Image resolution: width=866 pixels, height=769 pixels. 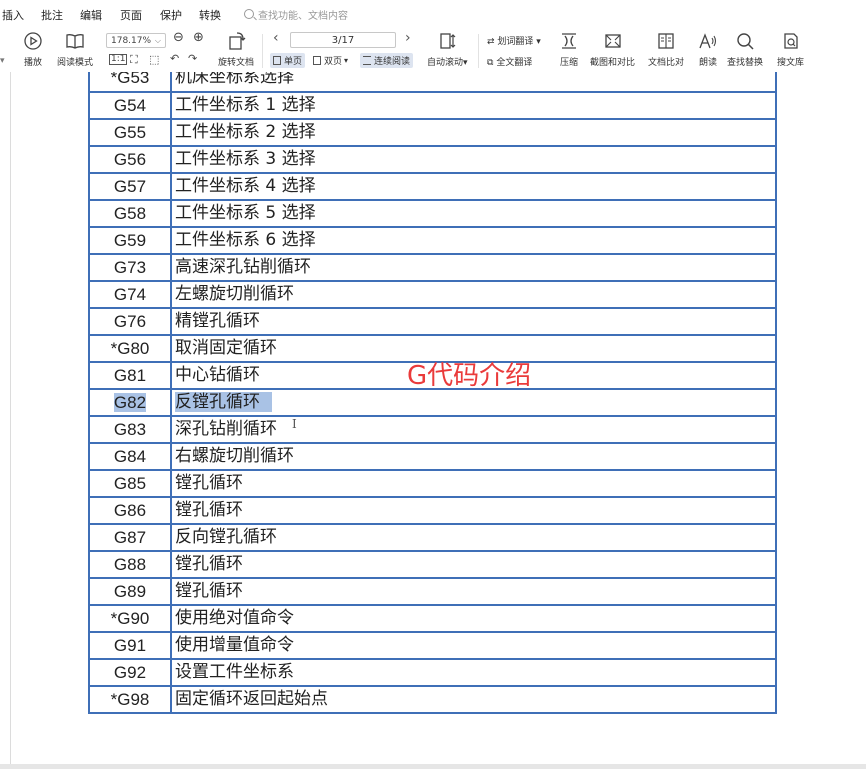 I want to click on fit-page-icon: ⛶, so click(x=134, y=60).